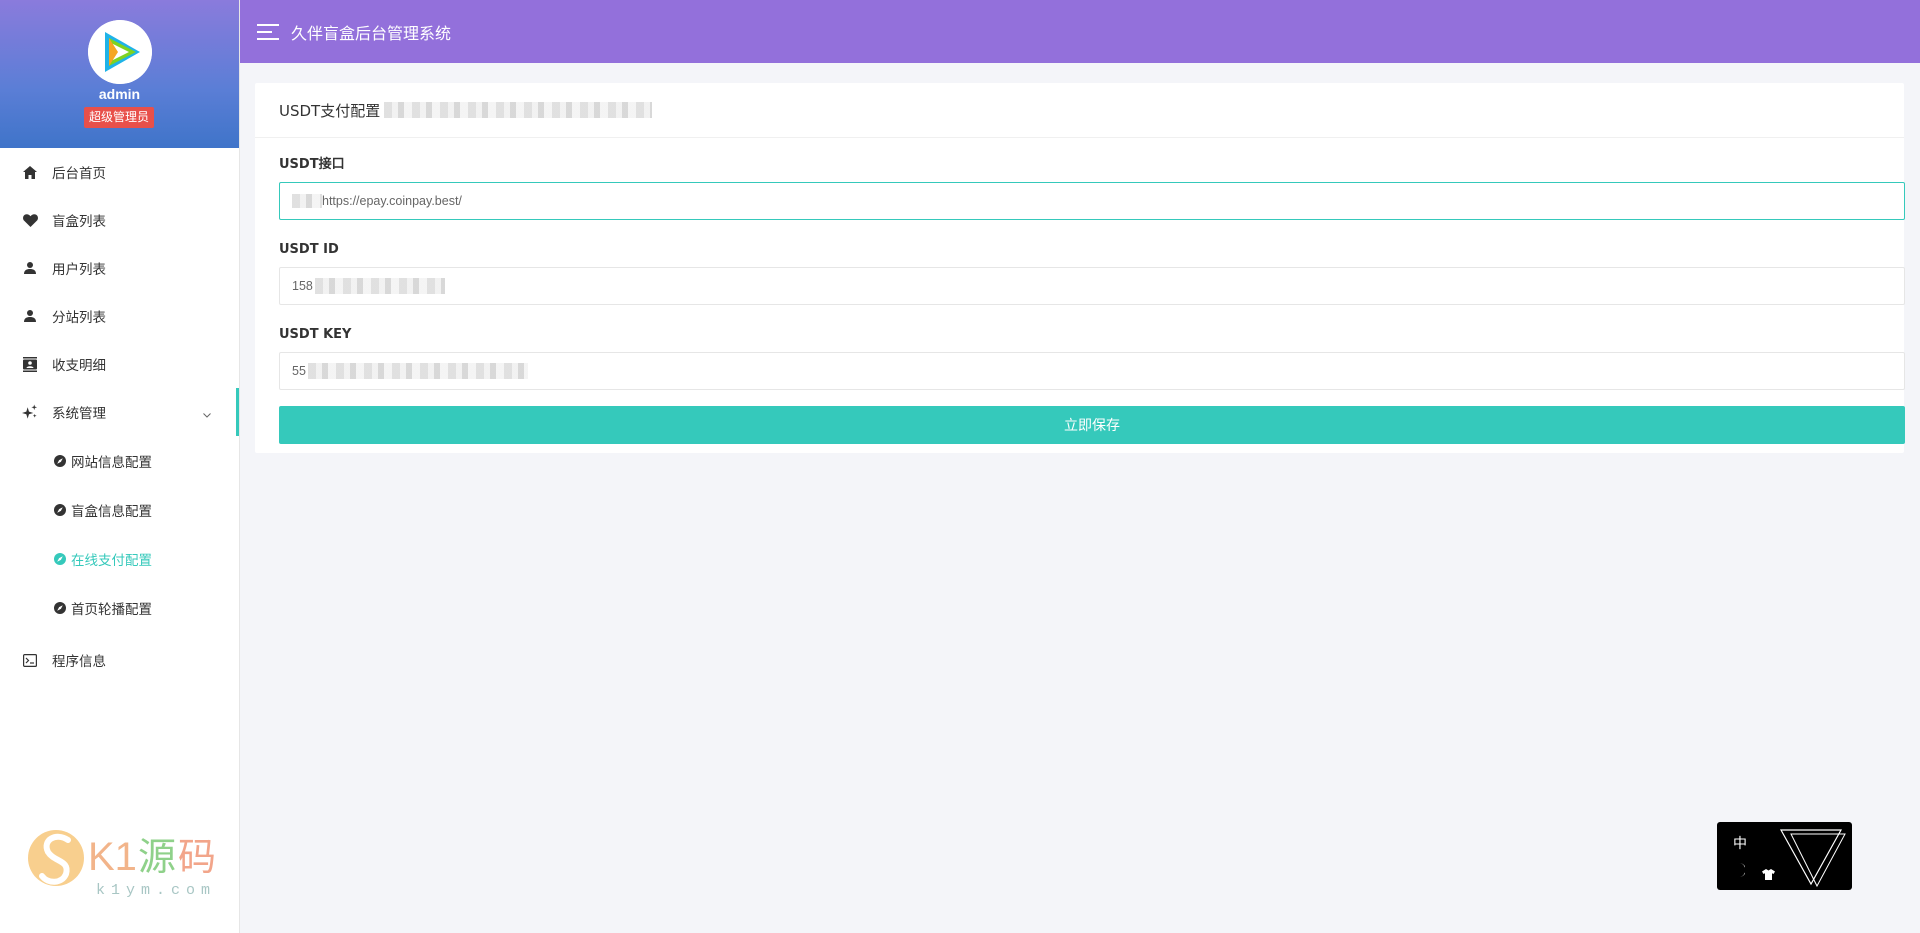 This screenshot has width=1920, height=933. What do you see at coordinates (79, 318) in the screenshot?
I see `sidebar-item-label: 分站列表` at bounding box center [79, 318].